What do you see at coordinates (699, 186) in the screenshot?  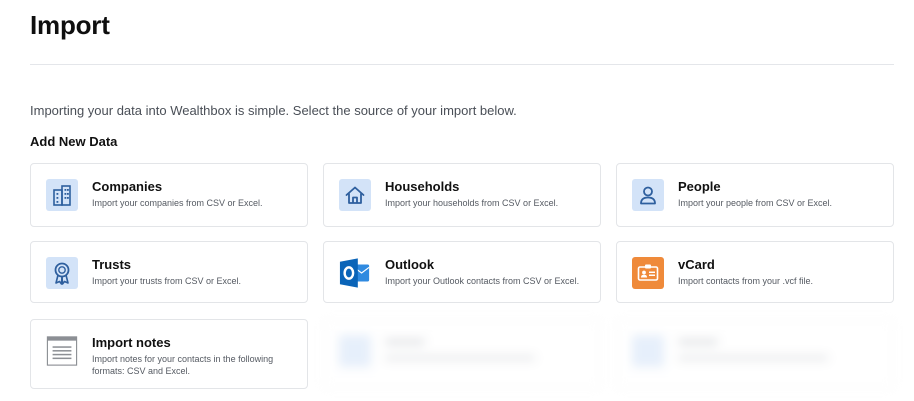 I see `card-title: People` at bounding box center [699, 186].